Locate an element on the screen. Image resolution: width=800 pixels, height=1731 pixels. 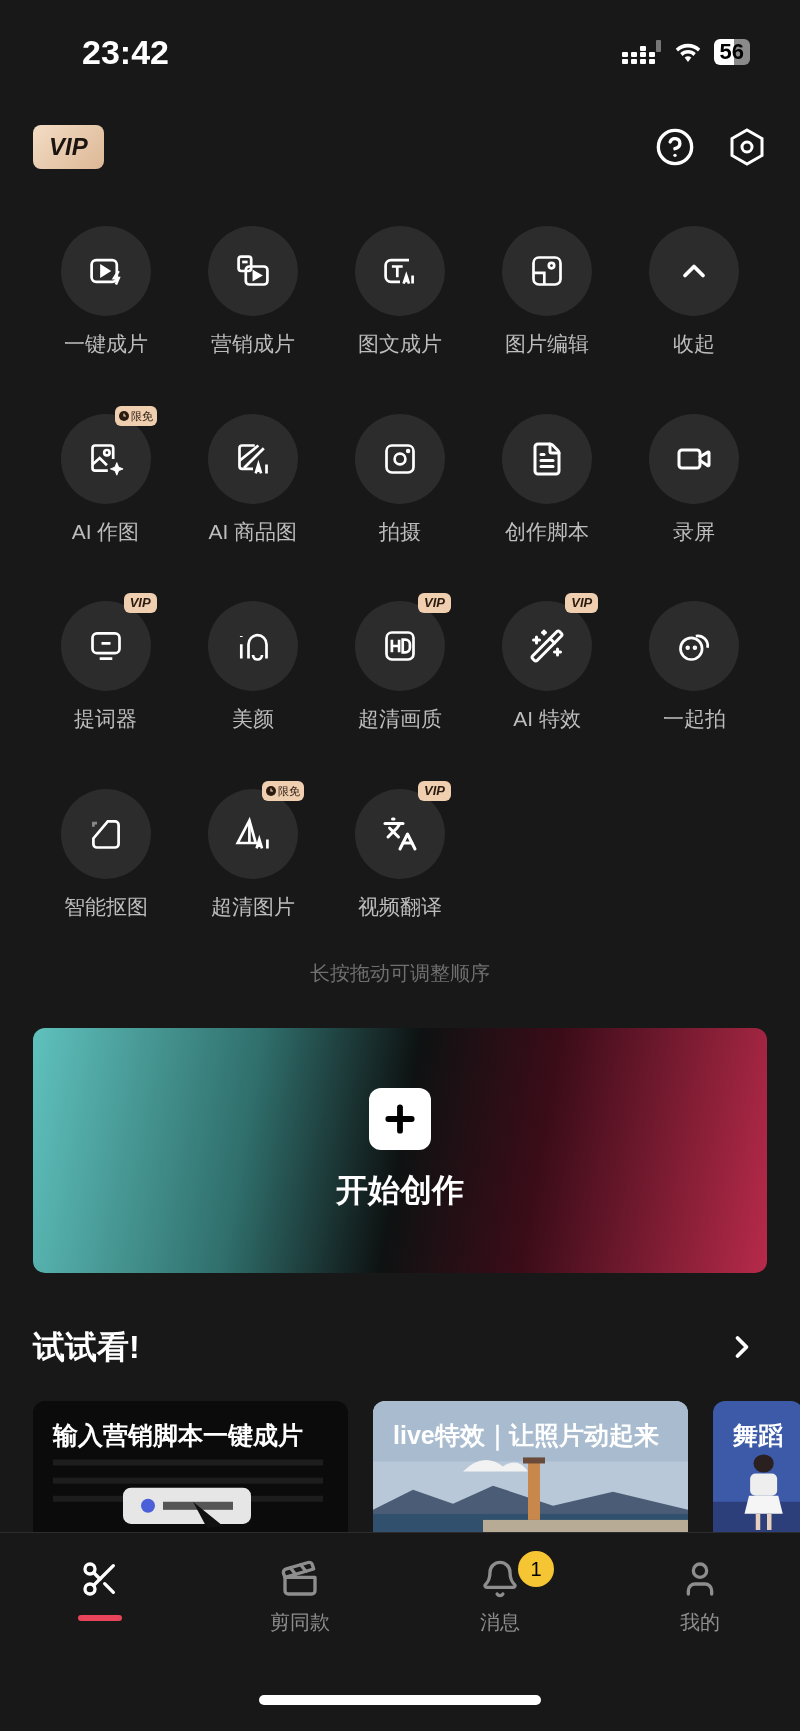
tab-item: 我的 is located at coordinates (700, 1607).